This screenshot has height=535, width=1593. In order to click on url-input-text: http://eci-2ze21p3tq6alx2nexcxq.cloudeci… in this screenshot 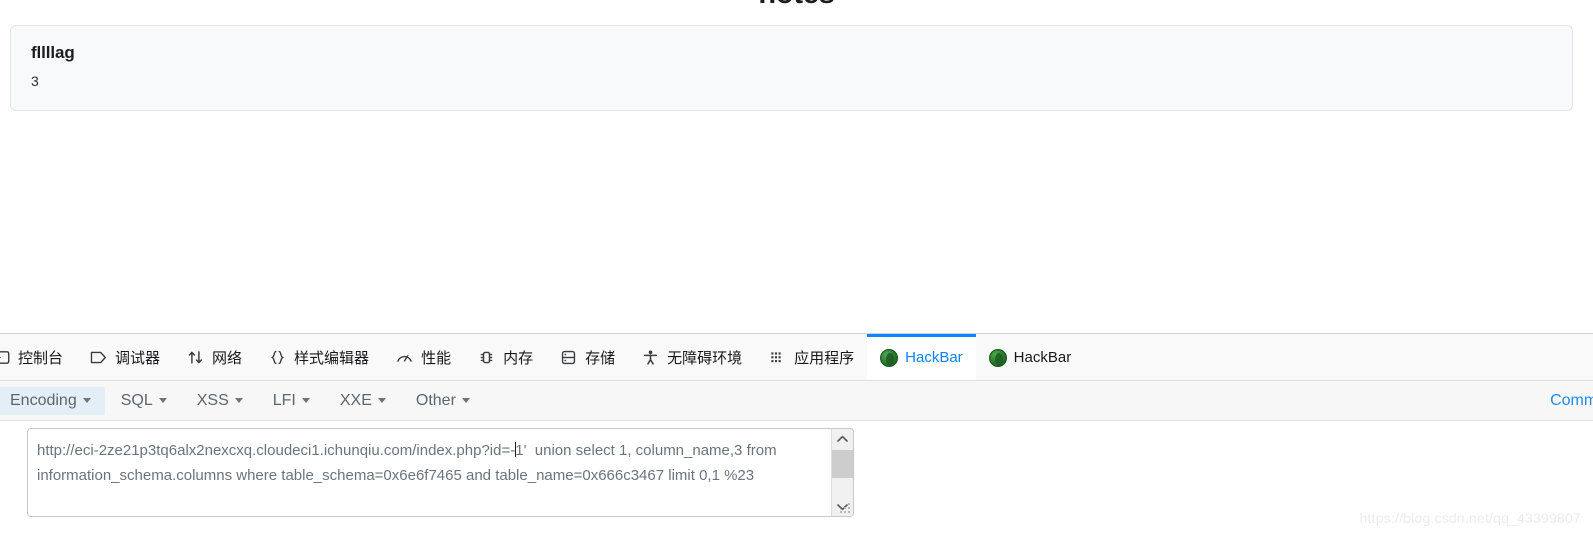, I will do `click(440, 458)`.